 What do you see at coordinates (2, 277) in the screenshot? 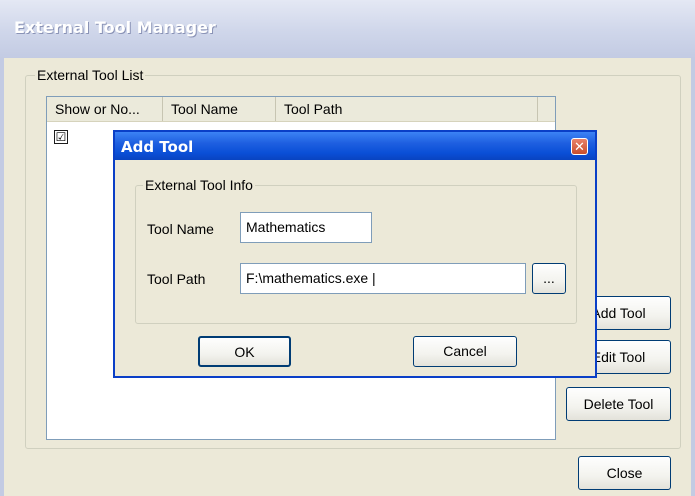
I see `window-border-left` at bounding box center [2, 277].